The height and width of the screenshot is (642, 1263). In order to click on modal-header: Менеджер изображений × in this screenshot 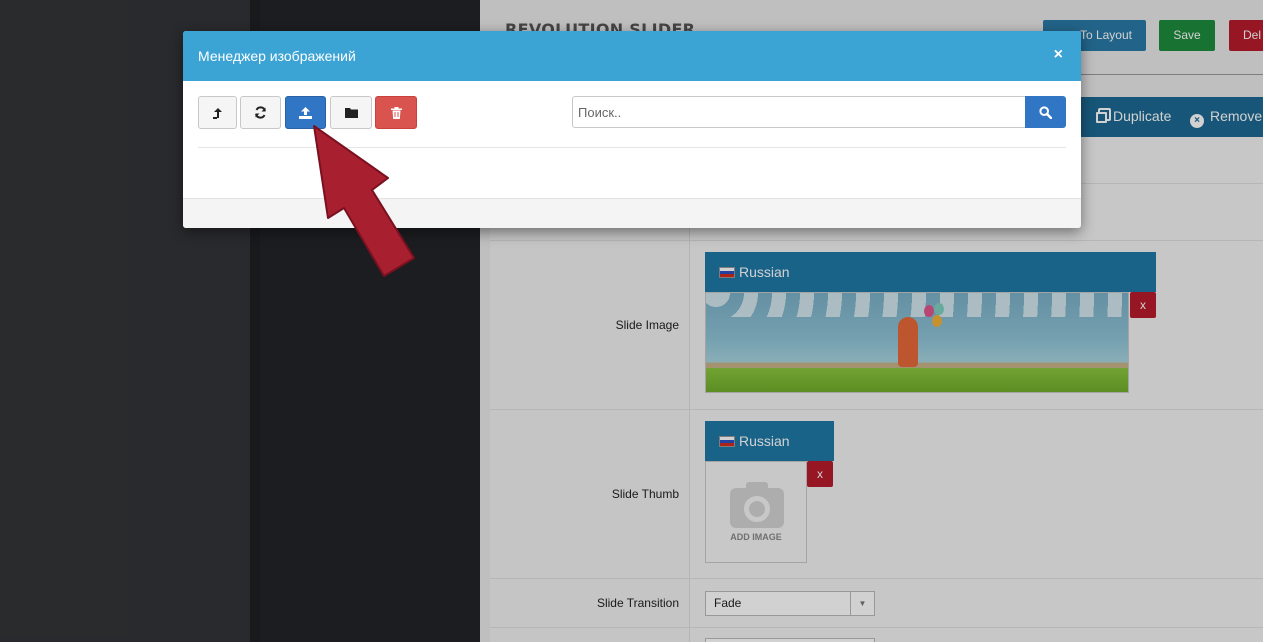, I will do `click(632, 56)`.